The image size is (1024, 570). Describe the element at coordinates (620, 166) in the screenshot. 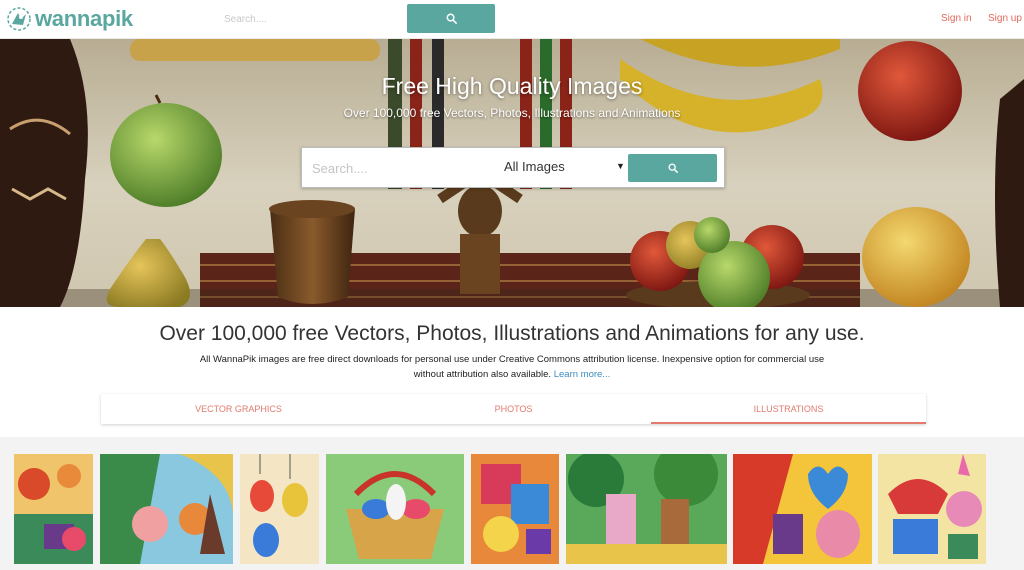

I see `caret-down-icon: ▼` at that location.